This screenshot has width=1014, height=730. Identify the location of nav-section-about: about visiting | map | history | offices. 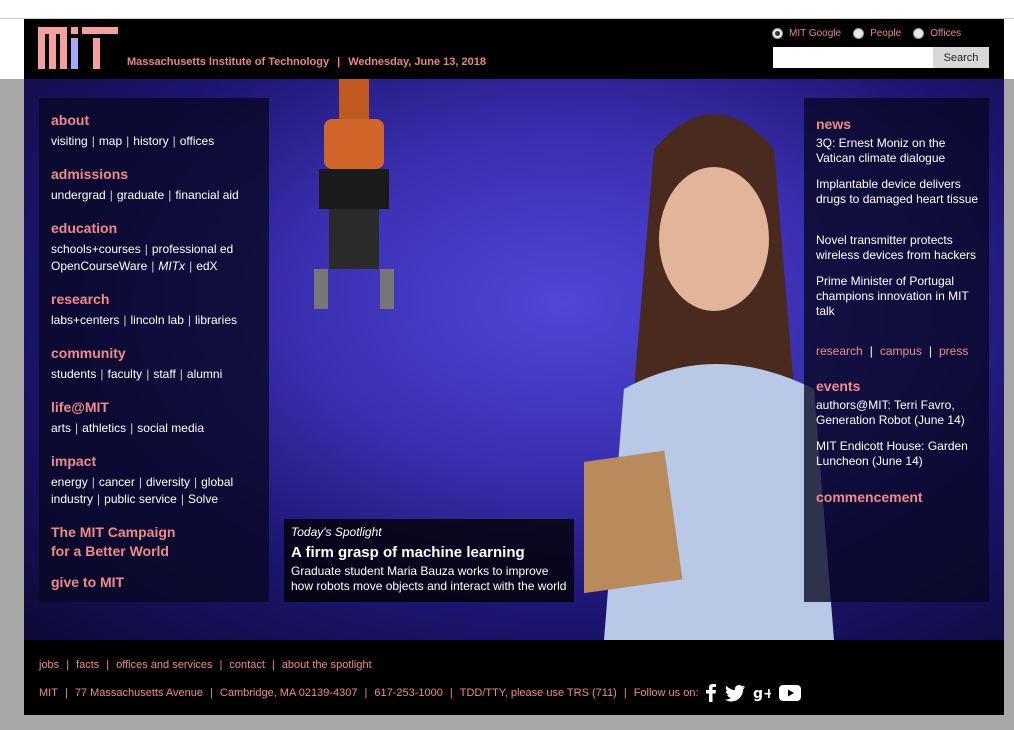
(132, 131).